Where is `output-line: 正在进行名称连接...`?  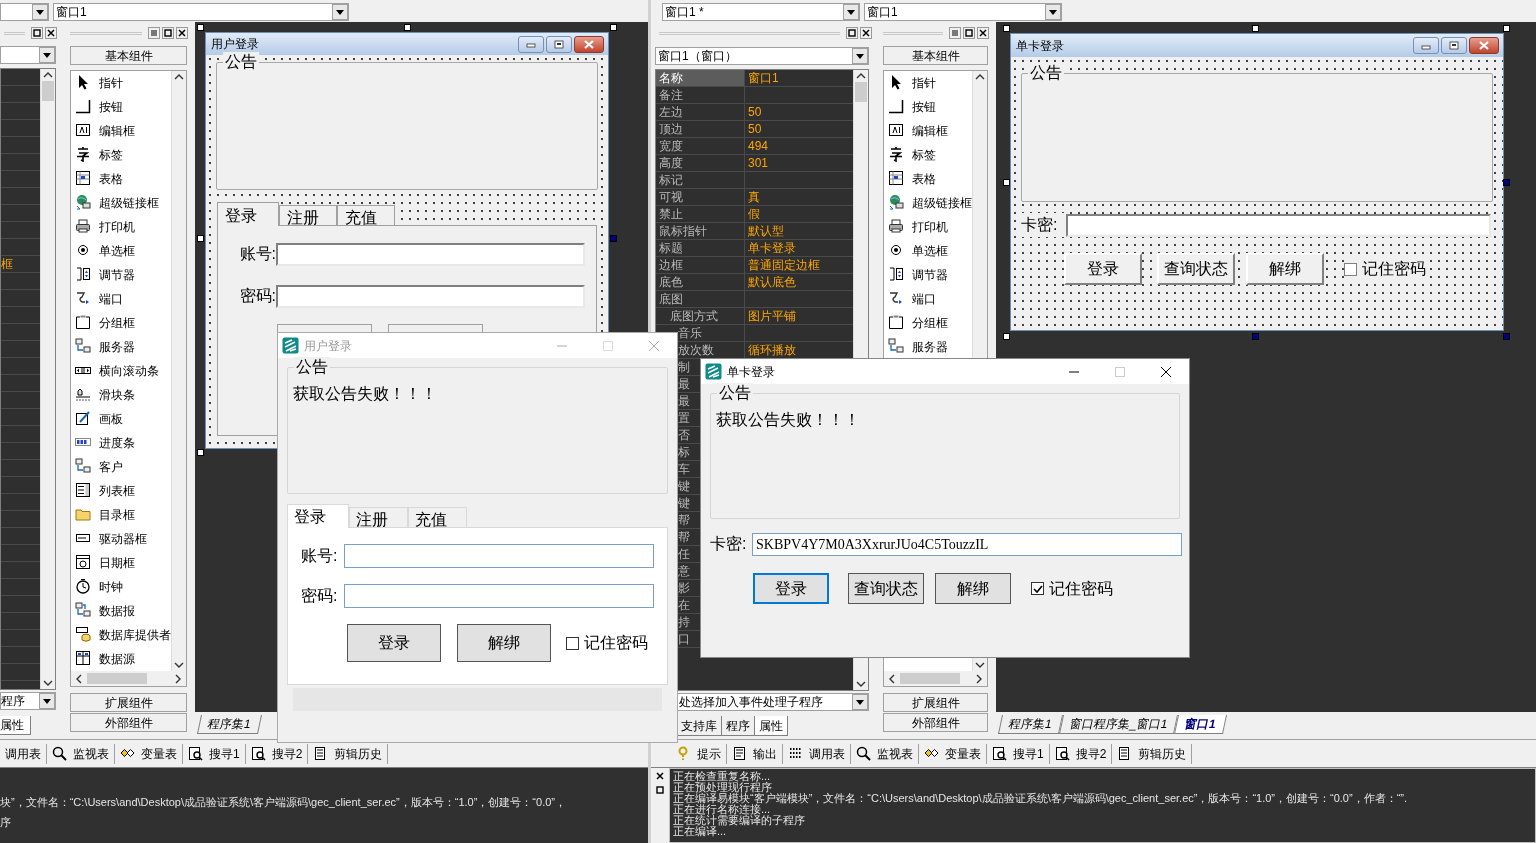
output-line: 正在进行名称连接... is located at coordinates (722, 809).